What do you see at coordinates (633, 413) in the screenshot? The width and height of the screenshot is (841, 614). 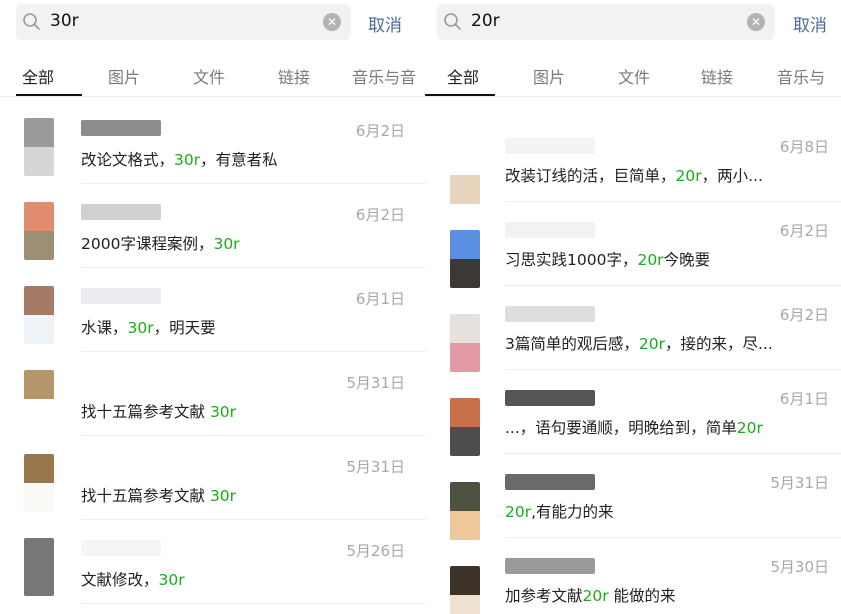 I see `result-row: 6月1日 ...，语句要通顺，明晚给到，简单20r` at bounding box center [633, 413].